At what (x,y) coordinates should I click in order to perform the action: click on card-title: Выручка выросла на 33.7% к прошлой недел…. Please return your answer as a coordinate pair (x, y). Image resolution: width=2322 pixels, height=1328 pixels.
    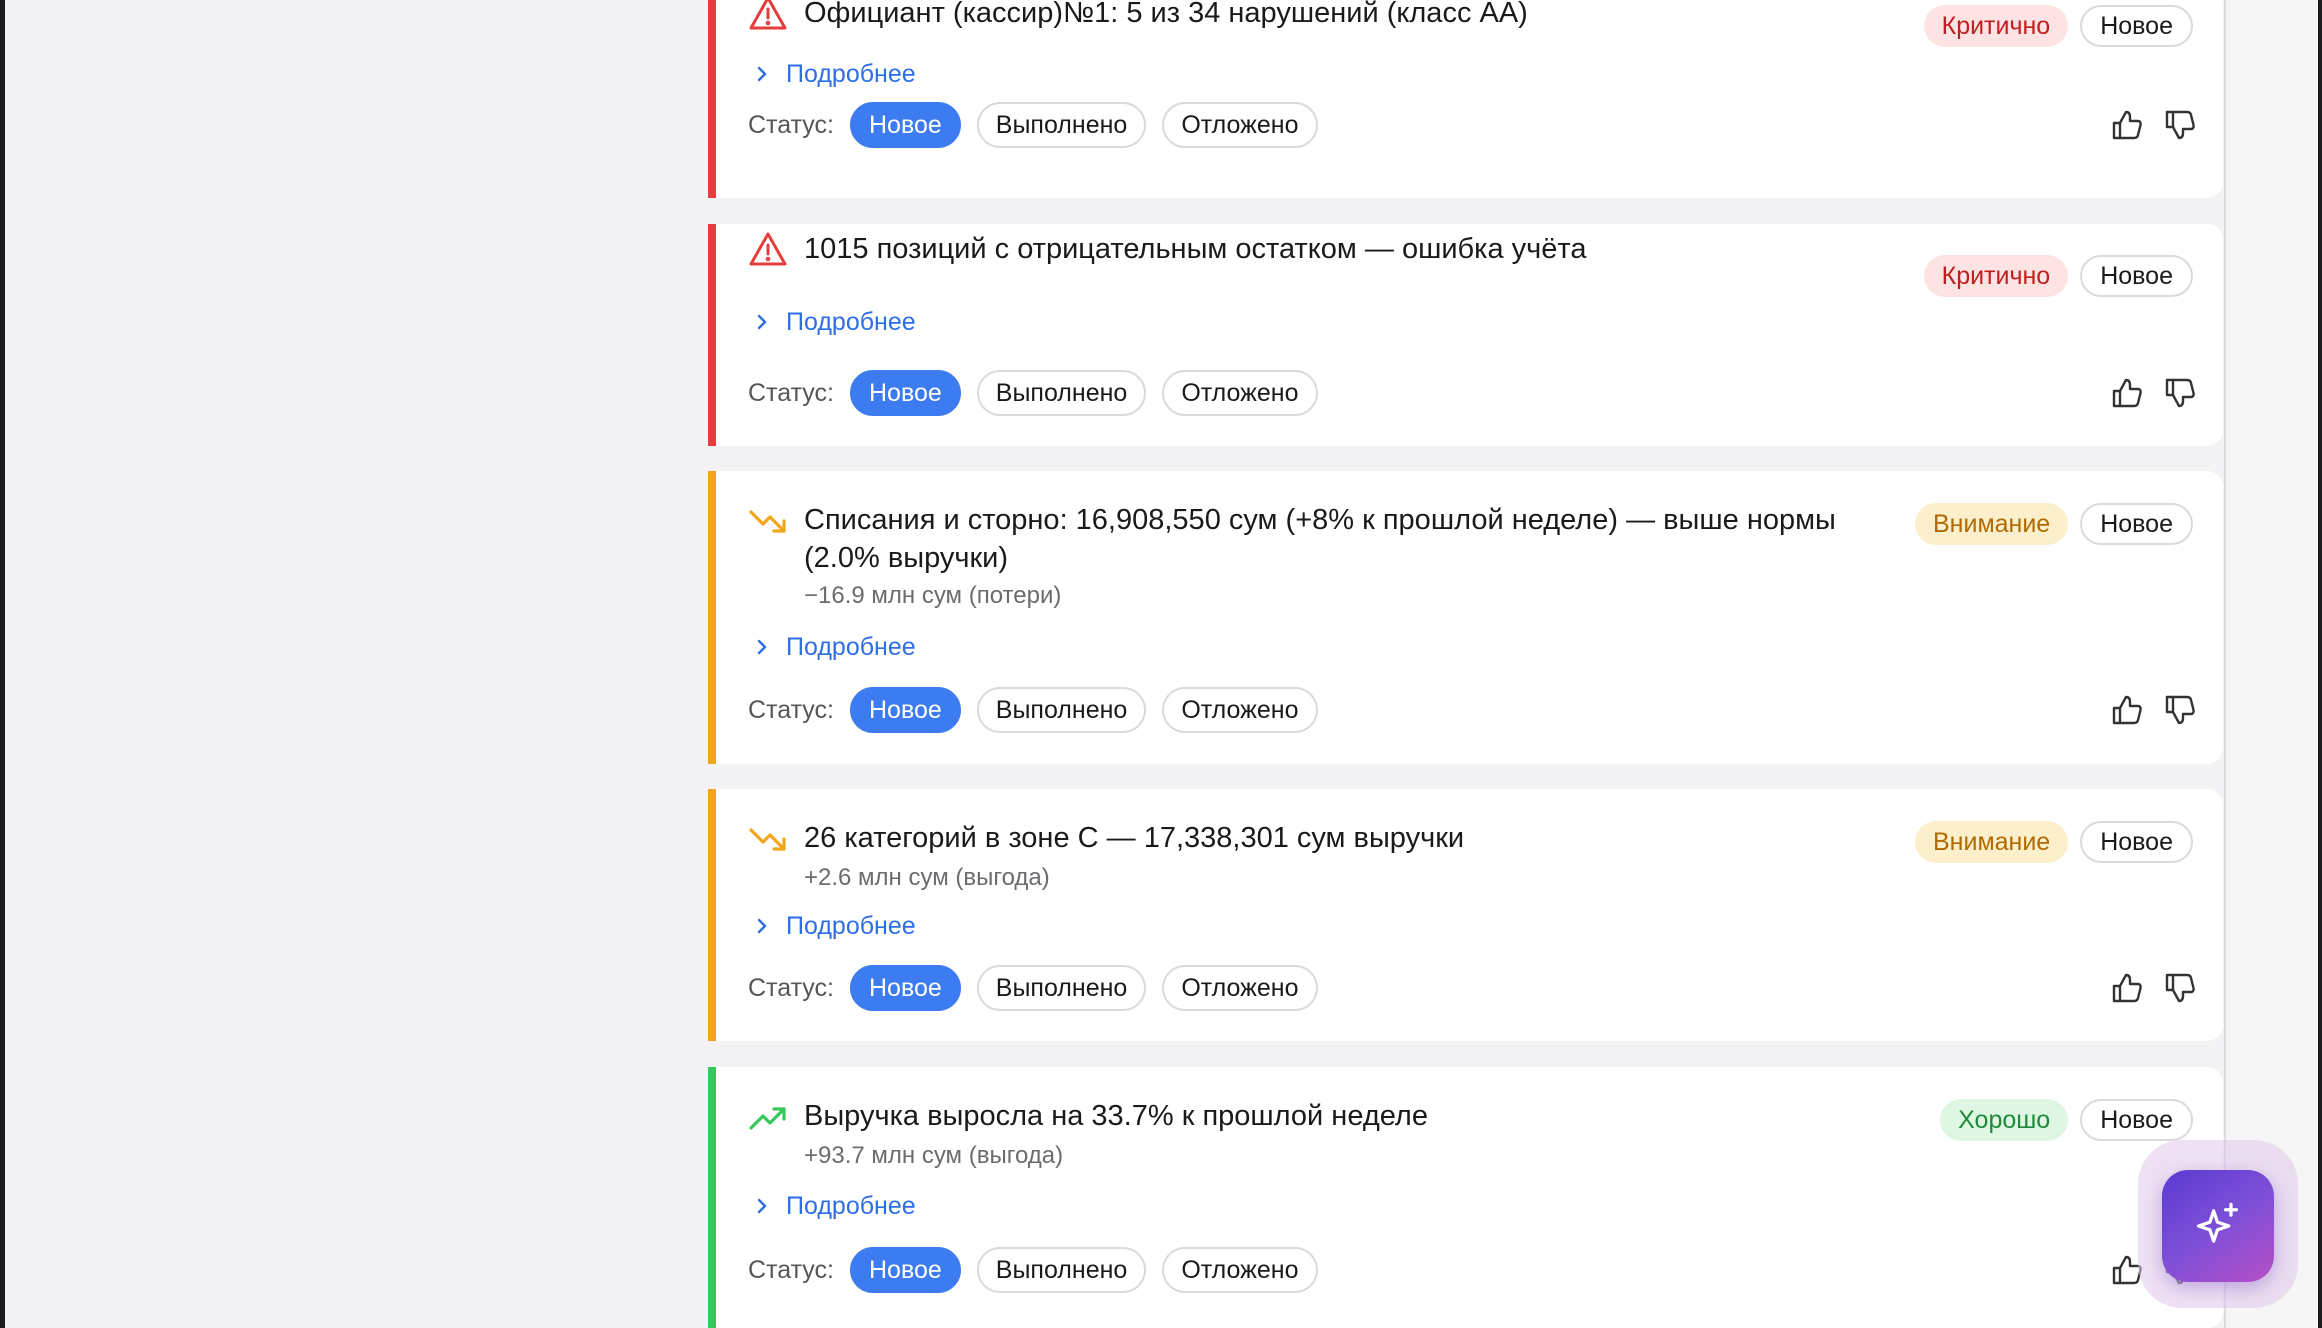
    Looking at the image, I should click on (1116, 1116).